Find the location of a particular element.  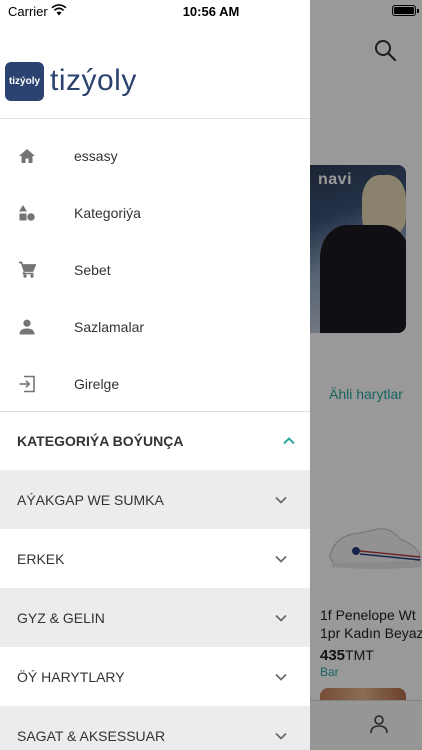

status-bar: Carrier 10:56 AM is located at coordinates (211, 11).